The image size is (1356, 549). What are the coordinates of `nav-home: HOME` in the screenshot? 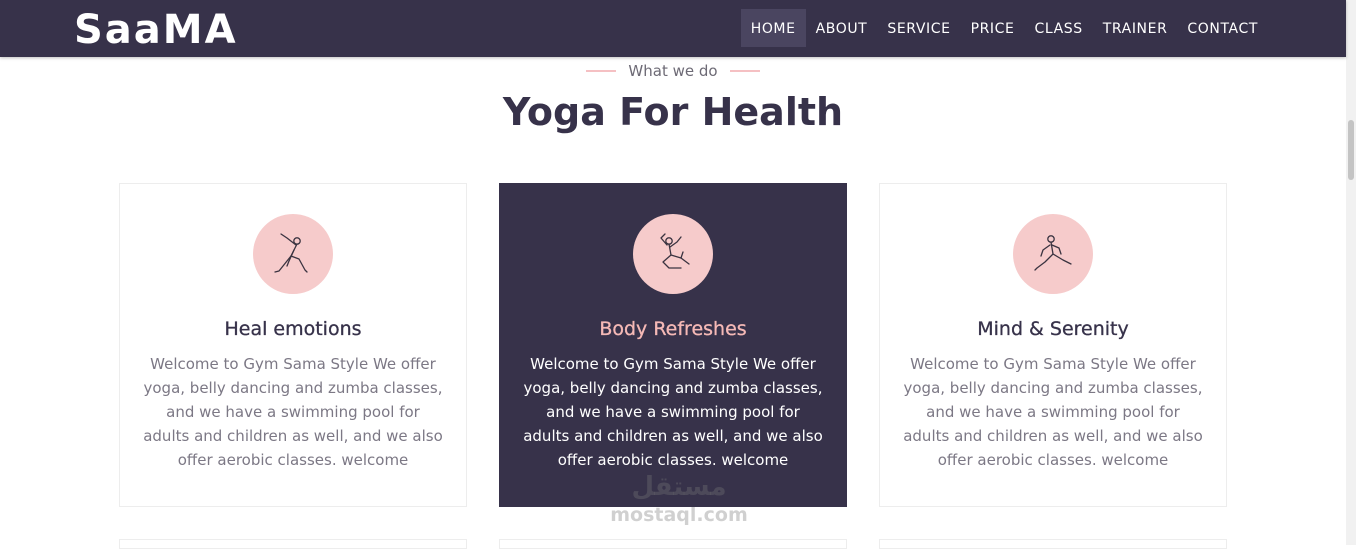 It's located at (773, 28).